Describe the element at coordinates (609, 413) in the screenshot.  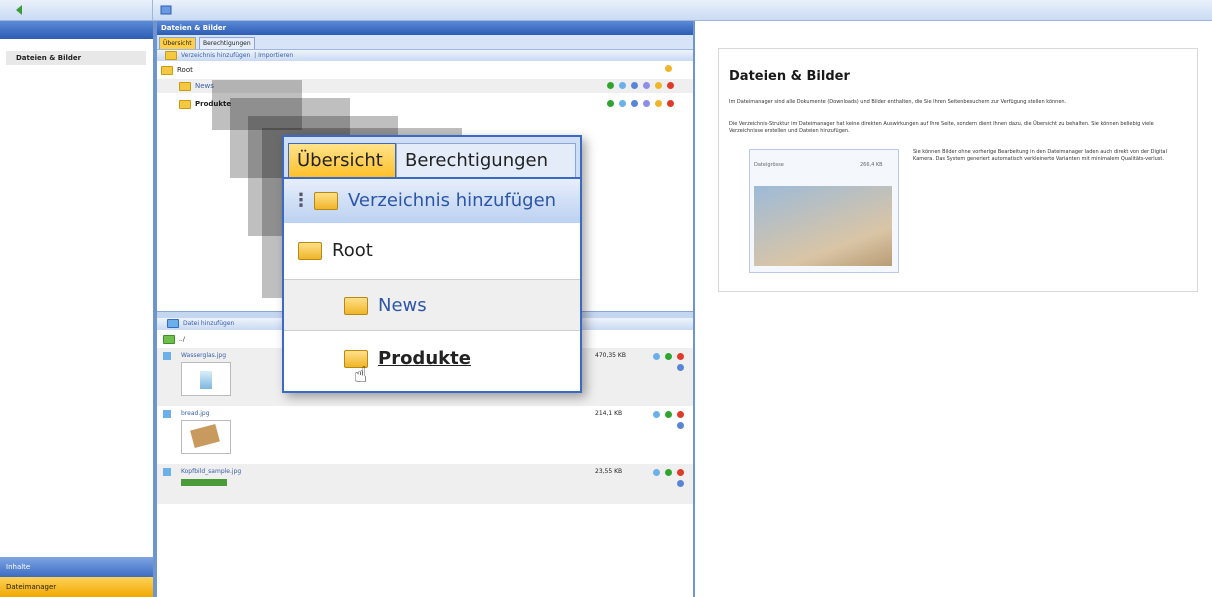
I see `file-size: 214,1 KB` at that location.